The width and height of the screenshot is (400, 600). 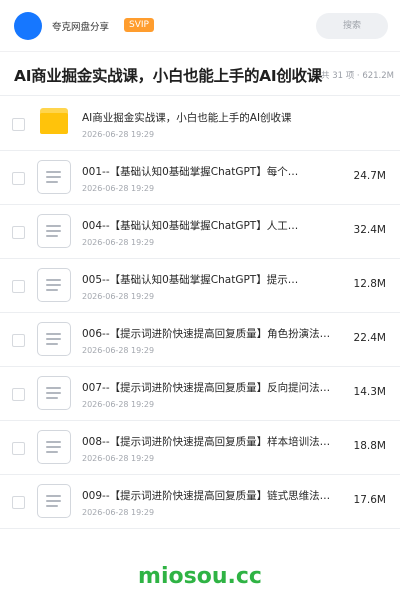 What do you see at coordinates (54, 121) in the screenshot?
I see `folder-icon` at bounding box center [54, 121].